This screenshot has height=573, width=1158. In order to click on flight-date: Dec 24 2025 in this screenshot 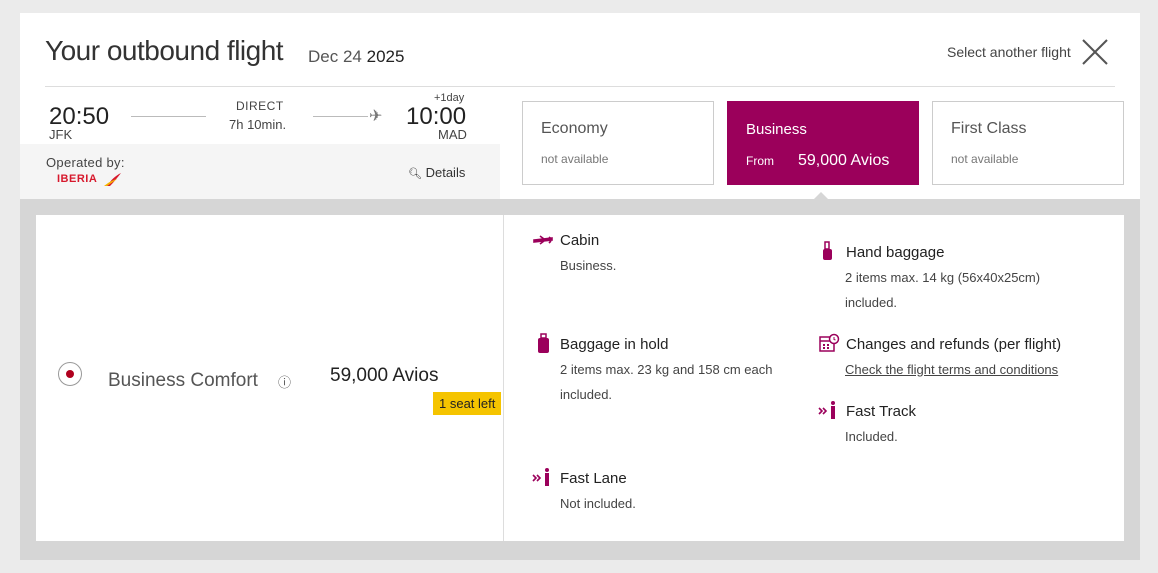, I will do `click(356, 57)`.